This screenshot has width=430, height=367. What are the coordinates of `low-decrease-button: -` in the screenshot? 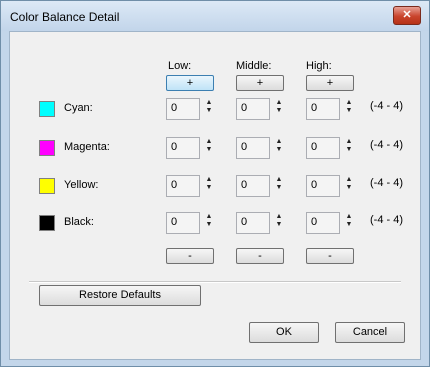 It's located at (190, 256).